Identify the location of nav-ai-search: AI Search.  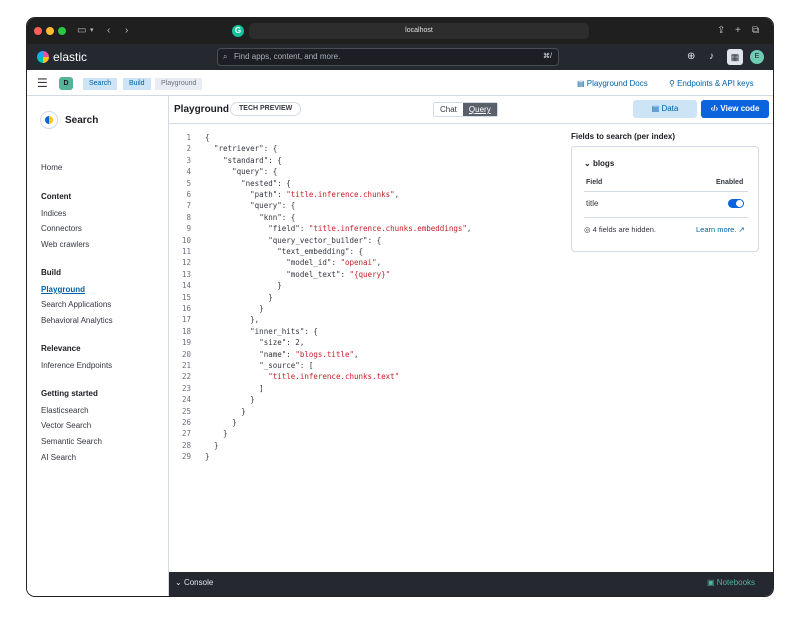
(58, 458).